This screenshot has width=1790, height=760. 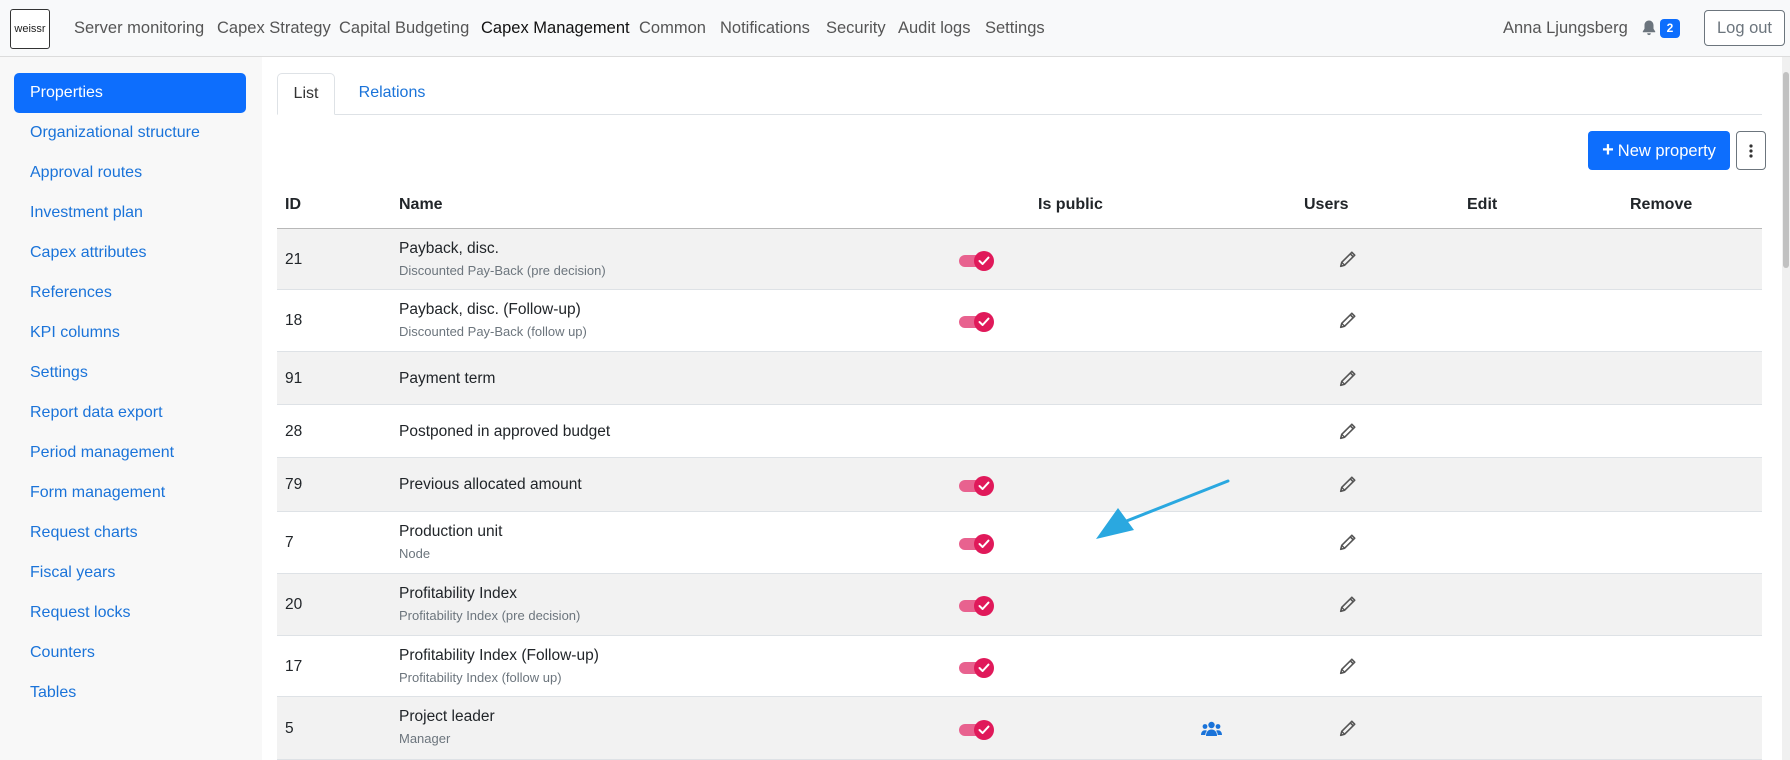 What do you see at coordinates (449, 248) in the screenshot?
I see `row-name: Payback, disc.` at bounding box center [449, 248].